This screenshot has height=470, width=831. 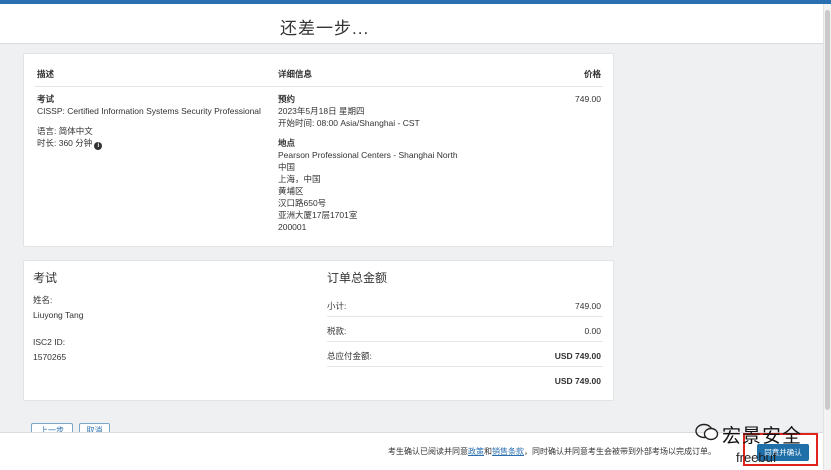 I want to click on order-total-title: 订单总金额, so click(x=357, y=278).